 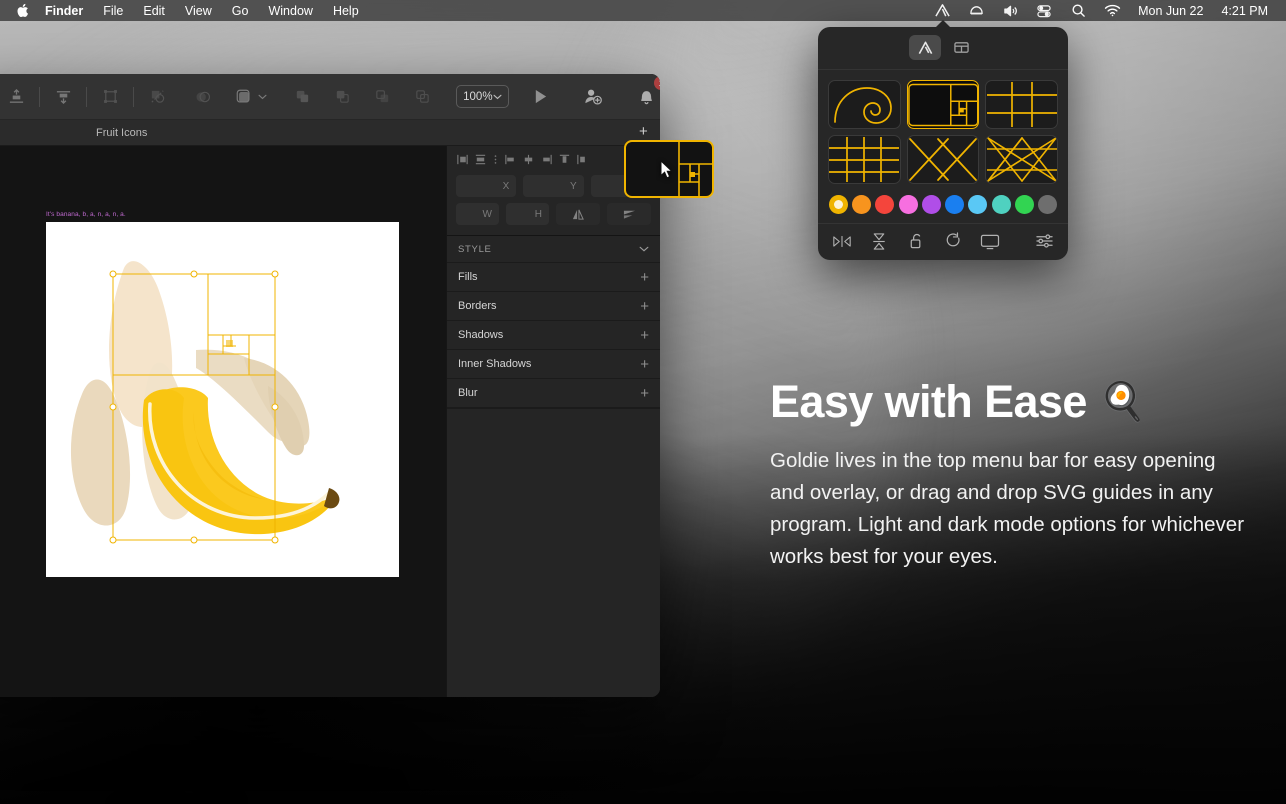 I want to click on sliders-icon, so click(x=1044, y=241).